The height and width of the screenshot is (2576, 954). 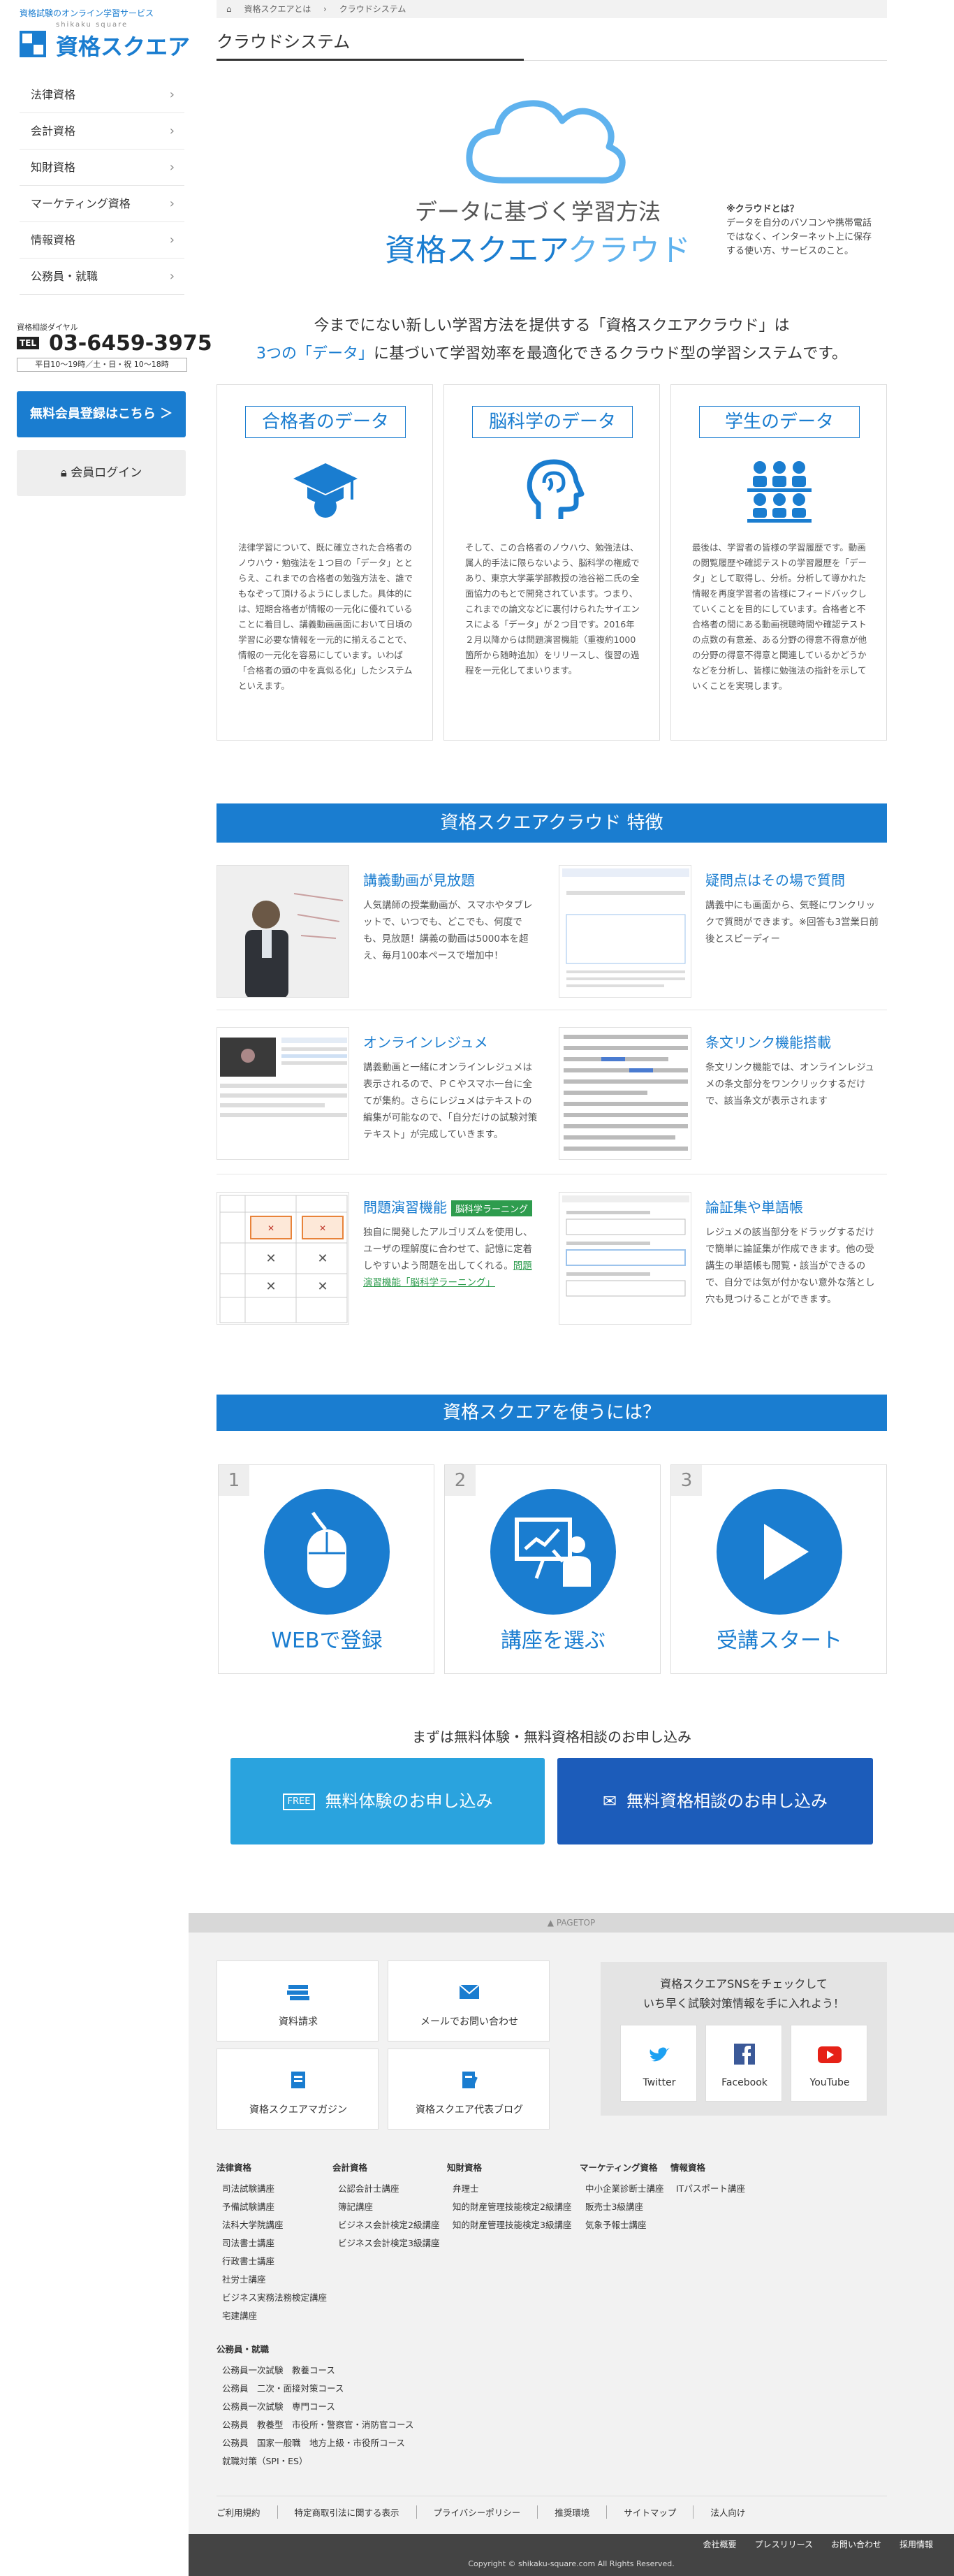 What do you see at coordinates (329, 2407) in the screenshot?
I see `footer-link: 公務員一次試験 専門コース` at bounding box center [329, 2407].